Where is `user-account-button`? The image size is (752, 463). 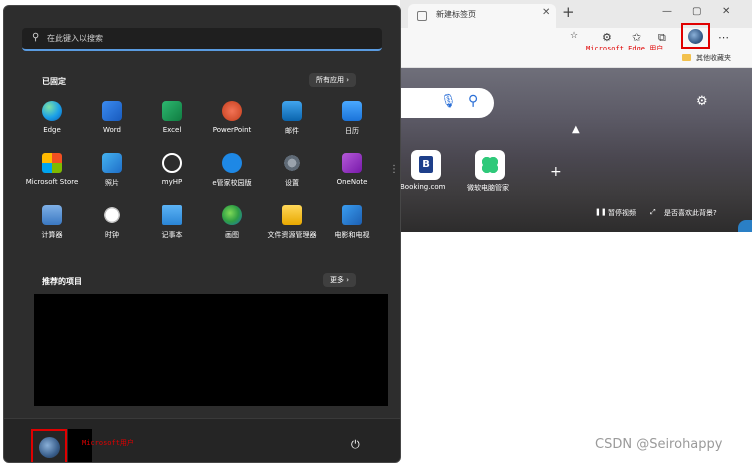
user-account-button is located at coordinates (49, 445).